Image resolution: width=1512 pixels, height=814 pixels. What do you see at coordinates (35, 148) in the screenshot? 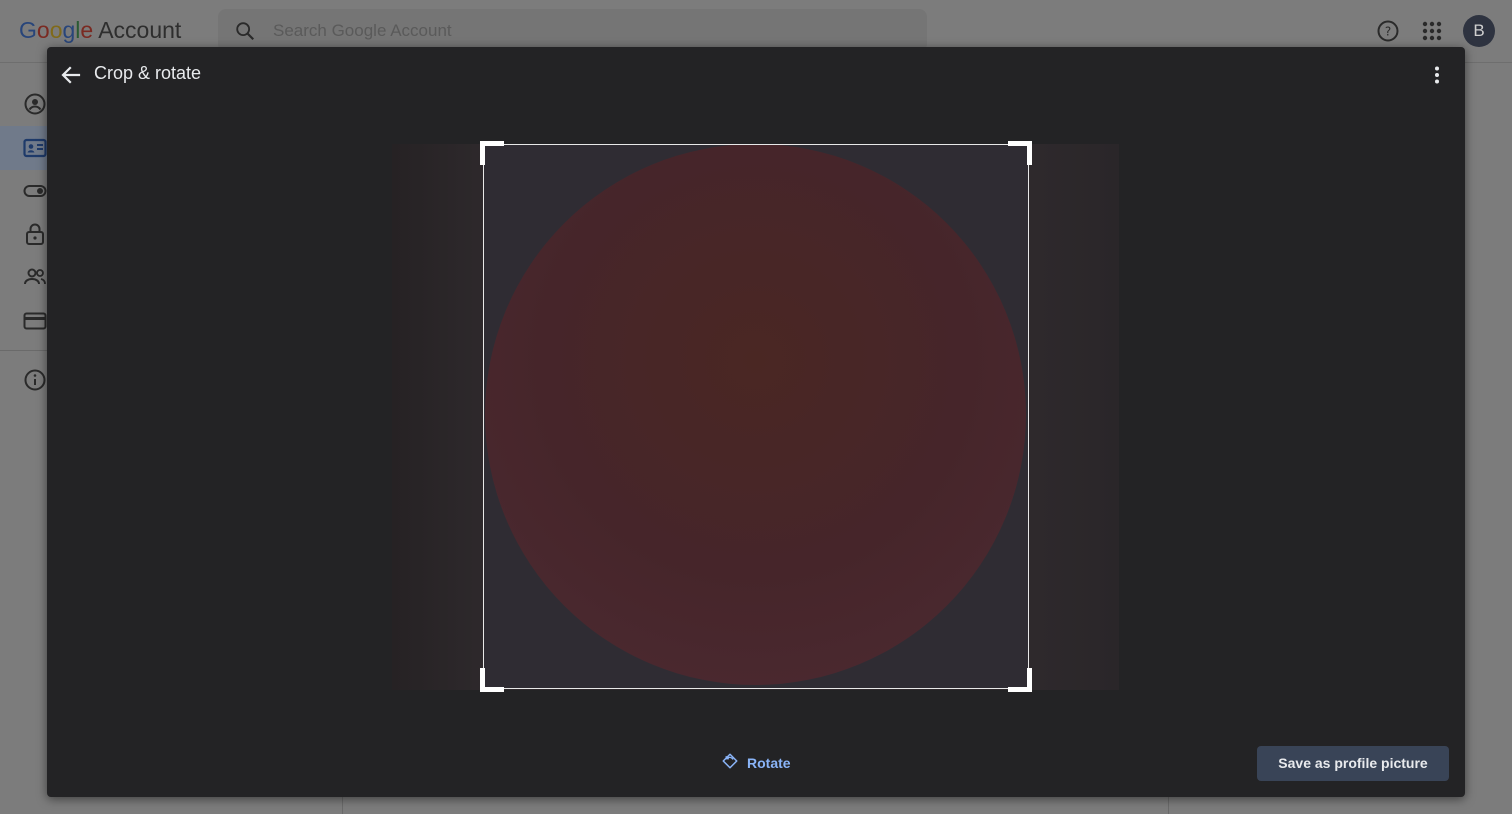
I see `id-card-icon` at bounding box center [35, 148].